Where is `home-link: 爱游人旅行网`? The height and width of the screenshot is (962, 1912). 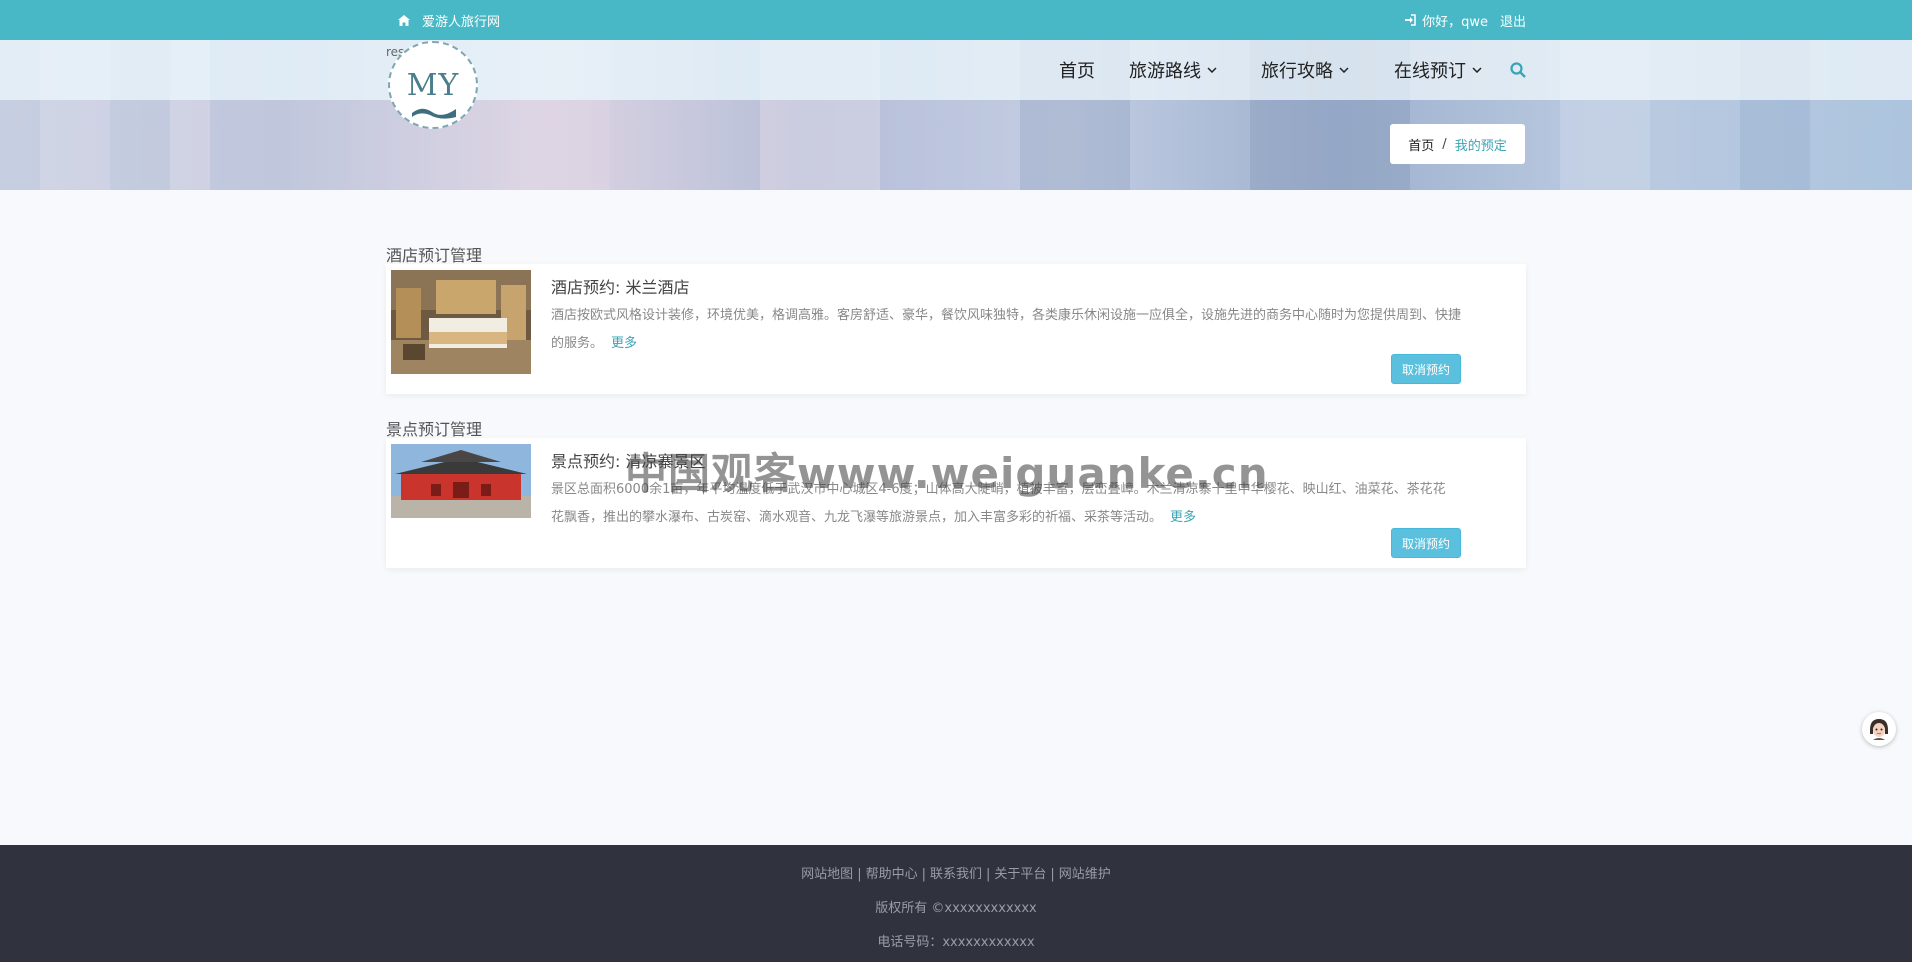
home-link: 爱游人旅行网 is located at coordinates (449, 20).